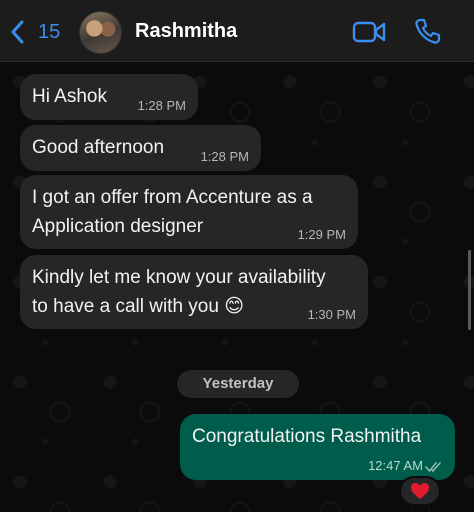 This screenshot has width=474, height=512. What do you see at coordinates (186, 31) in the screenshot?
I see `contact-name: Rashmitha` at bounding box center [186, 31].